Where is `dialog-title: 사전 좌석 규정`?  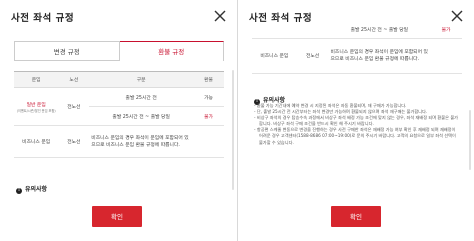
dialog-title: 사전 좌석 규정 is located at coordinates (43, 18).